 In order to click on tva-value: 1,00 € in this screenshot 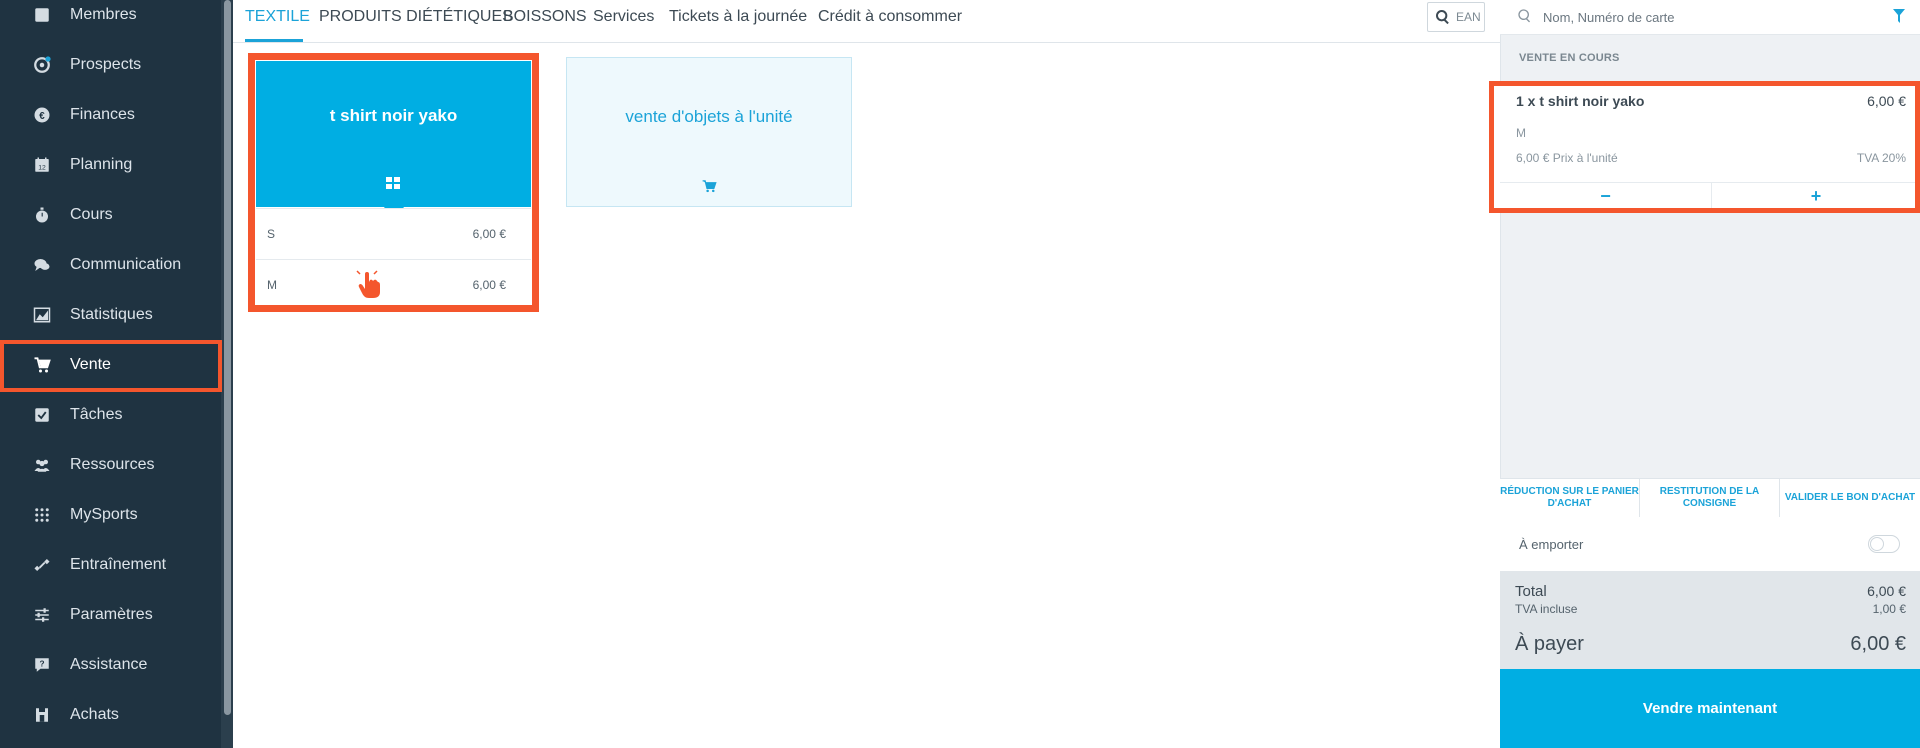, I will do `click(1889, 609)`.